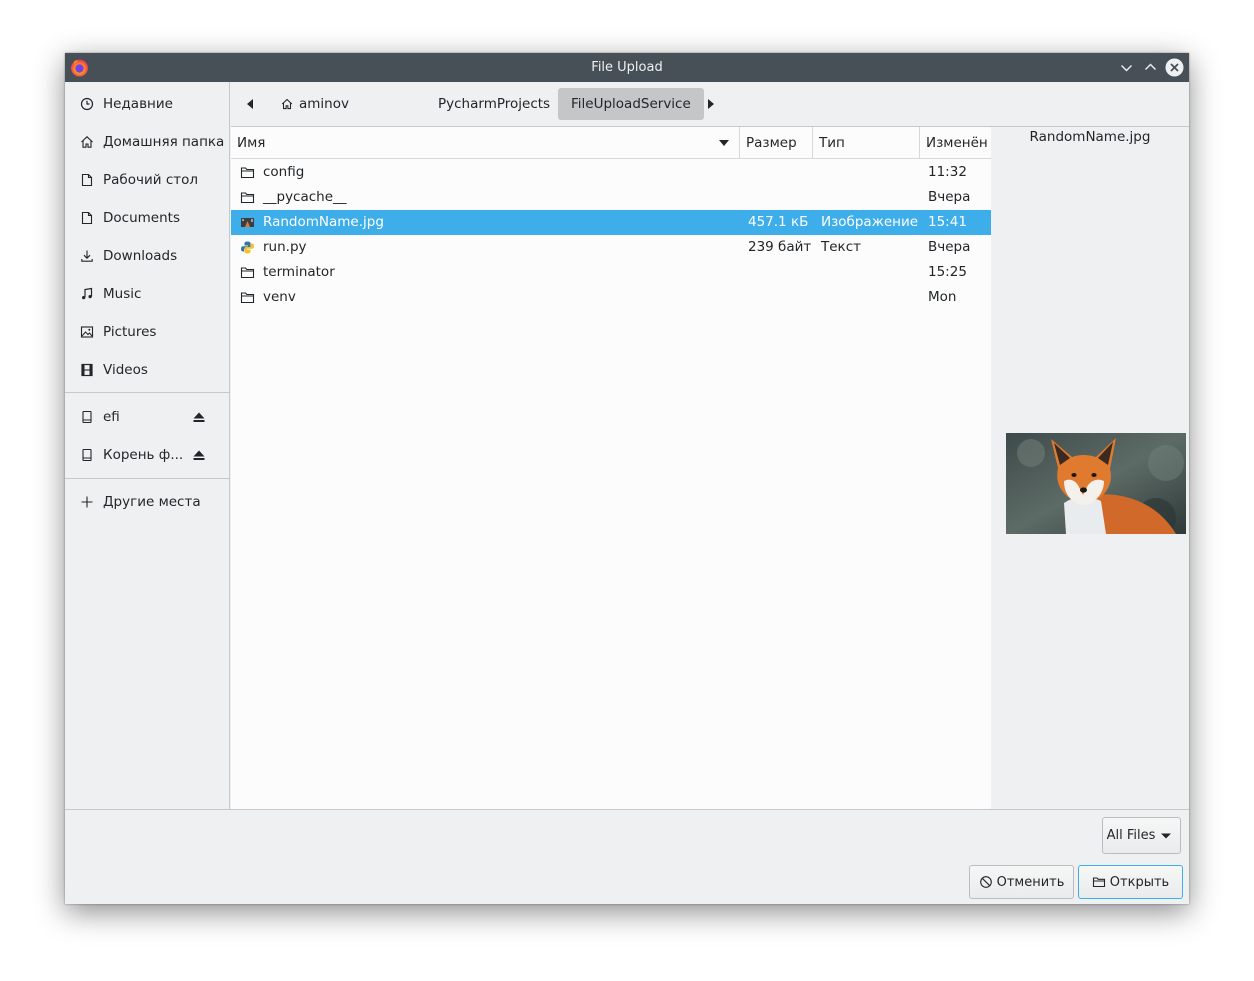  I want to click on column-header-name: Имя, so click(485, 143).